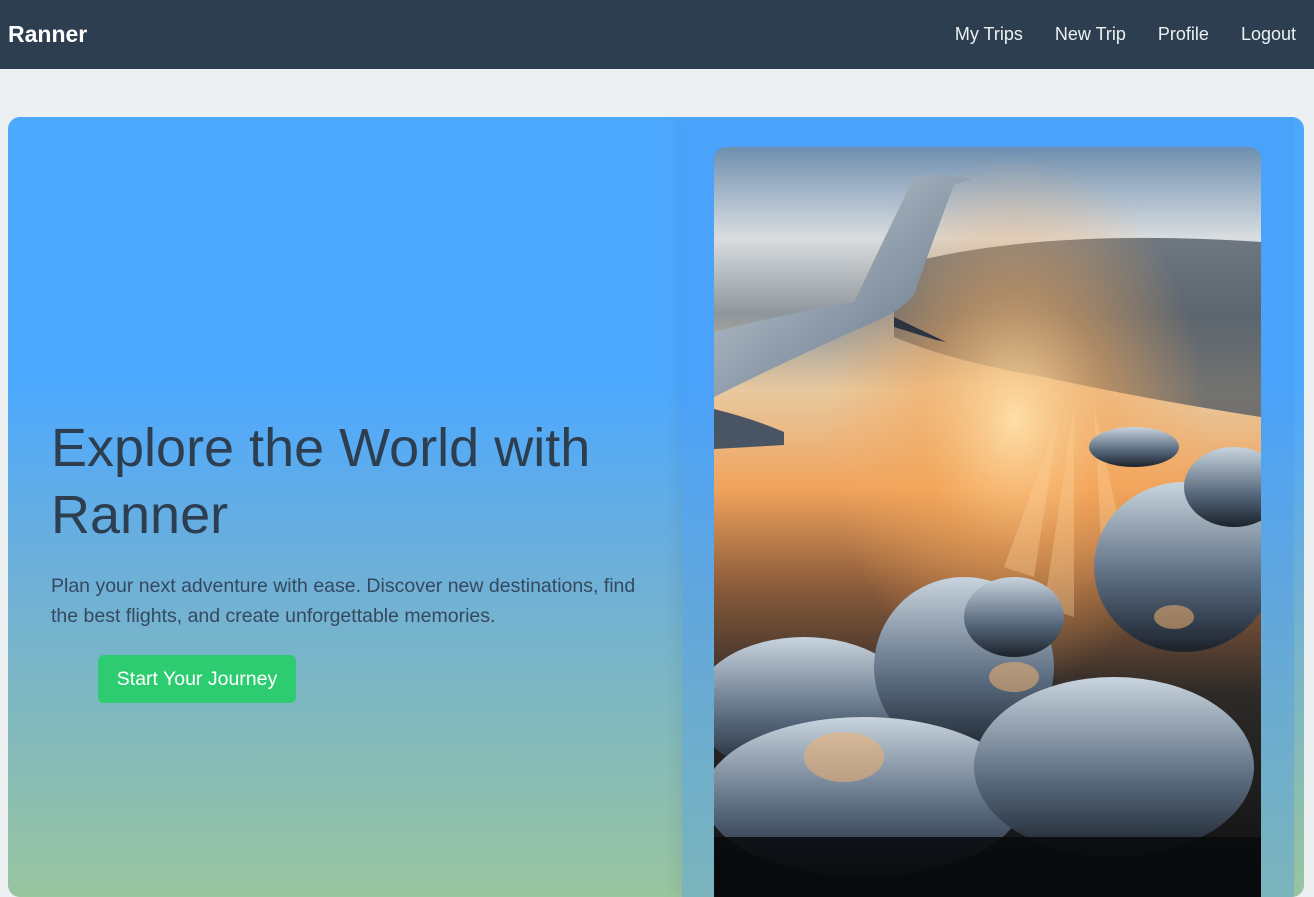 The height and width of the screenshot is (897, 1314). Describe the element at coordinates (1090, 34) in the screenshot. I see `nav-link-new-trip: New Trip` at that location.